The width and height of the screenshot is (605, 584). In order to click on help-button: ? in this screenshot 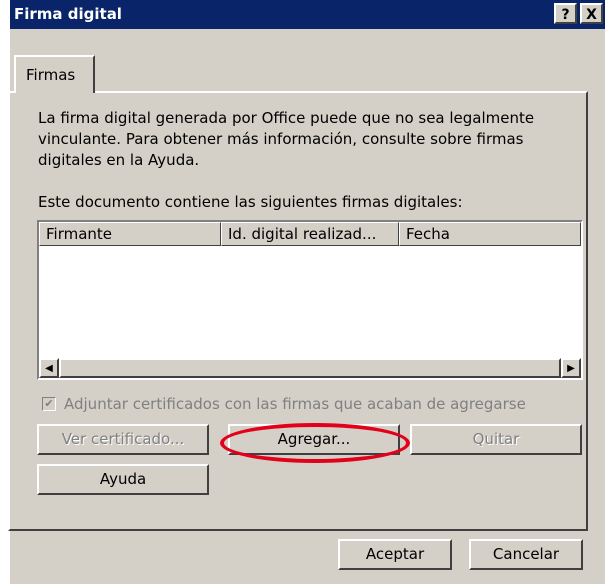, I will do `click(565, 13)`.